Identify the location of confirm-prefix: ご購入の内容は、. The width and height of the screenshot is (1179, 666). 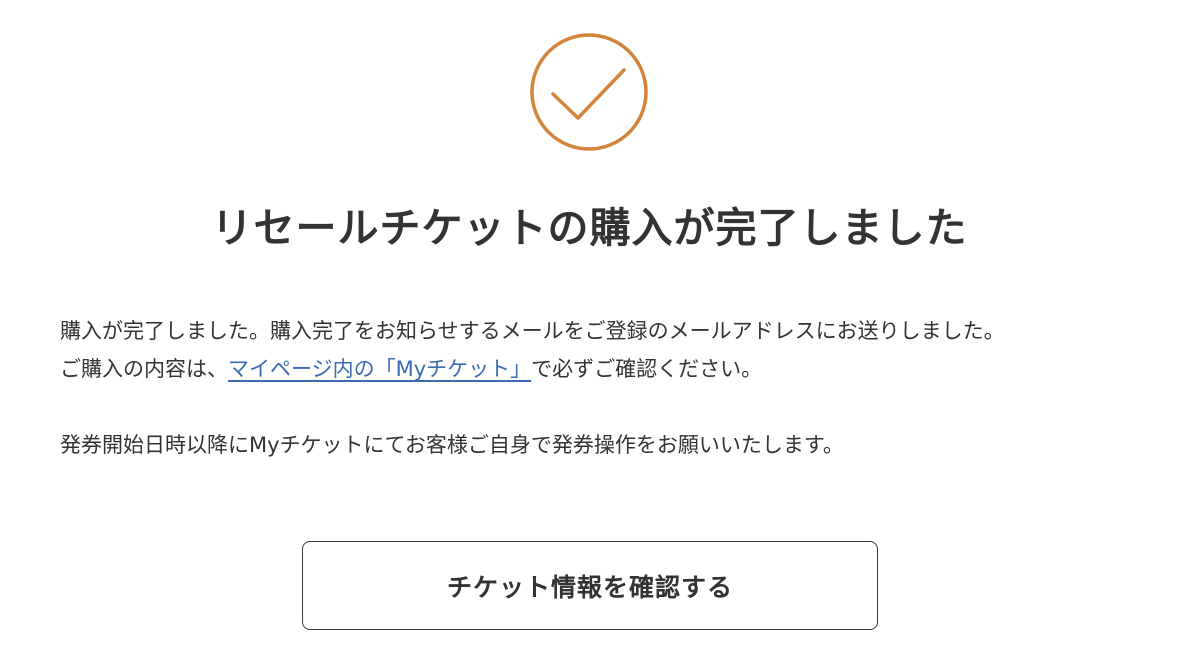
(144, 369).